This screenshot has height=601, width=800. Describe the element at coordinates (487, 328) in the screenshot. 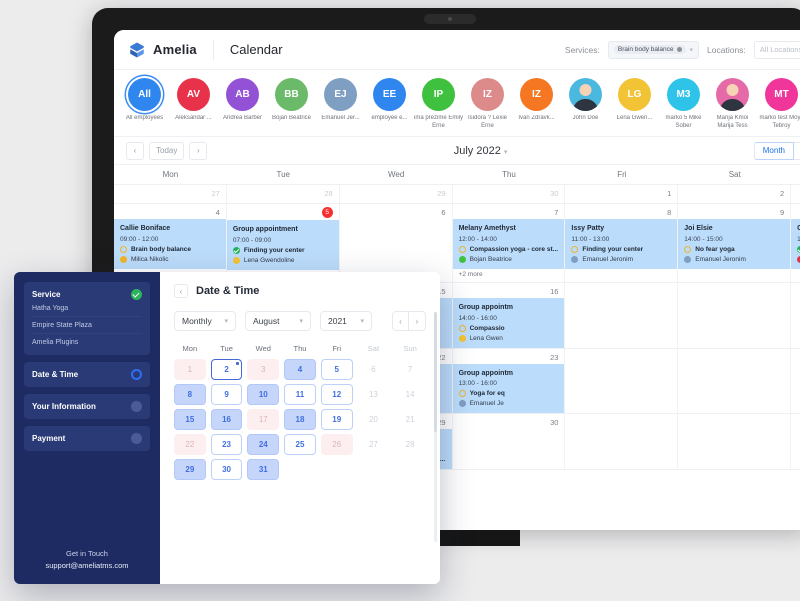

I see `event-service: Compassio` at that location.